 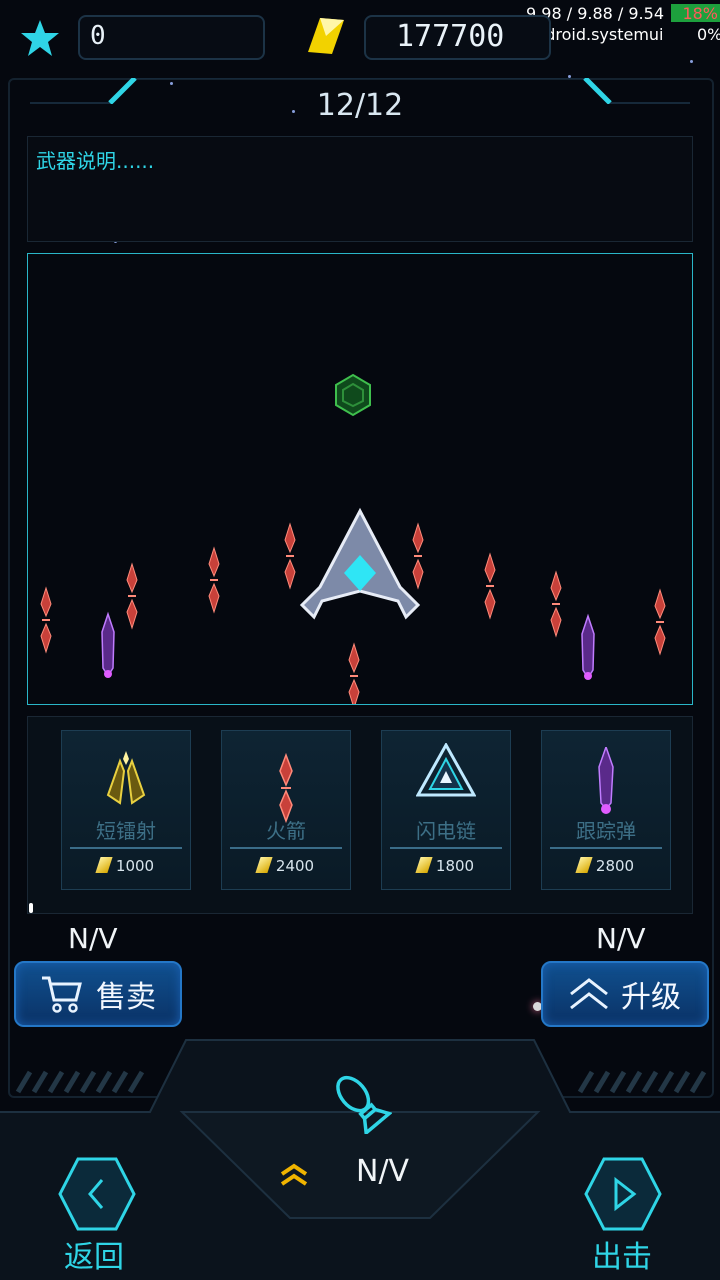 I want to click on weapon-level-value: N/V, so click(x=383, y=1171).